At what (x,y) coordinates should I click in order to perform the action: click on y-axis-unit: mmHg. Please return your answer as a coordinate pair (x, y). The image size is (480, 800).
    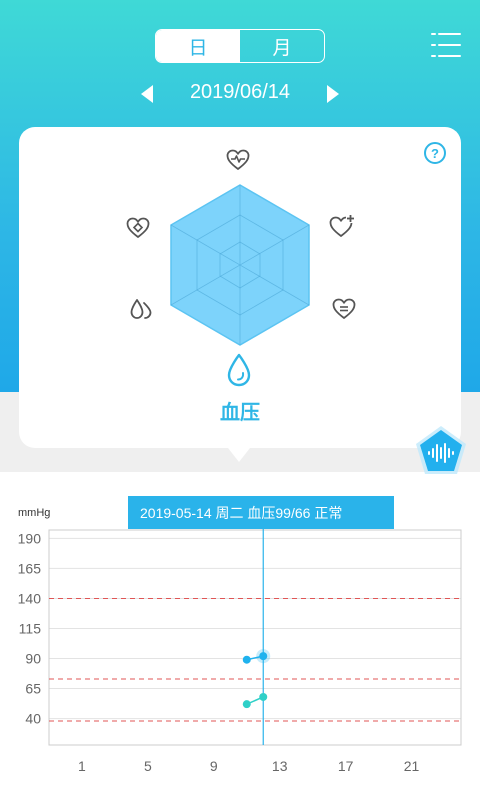
    Looking at the image, I should click on (34, 513).